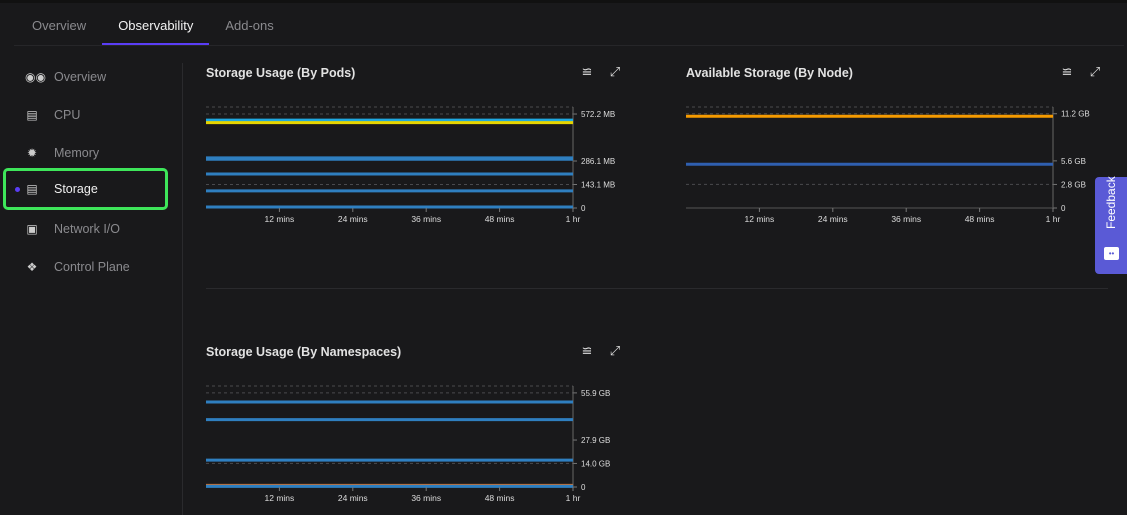  I want to click on y-tick-label: 11.2 GB, so click(1075, 114).